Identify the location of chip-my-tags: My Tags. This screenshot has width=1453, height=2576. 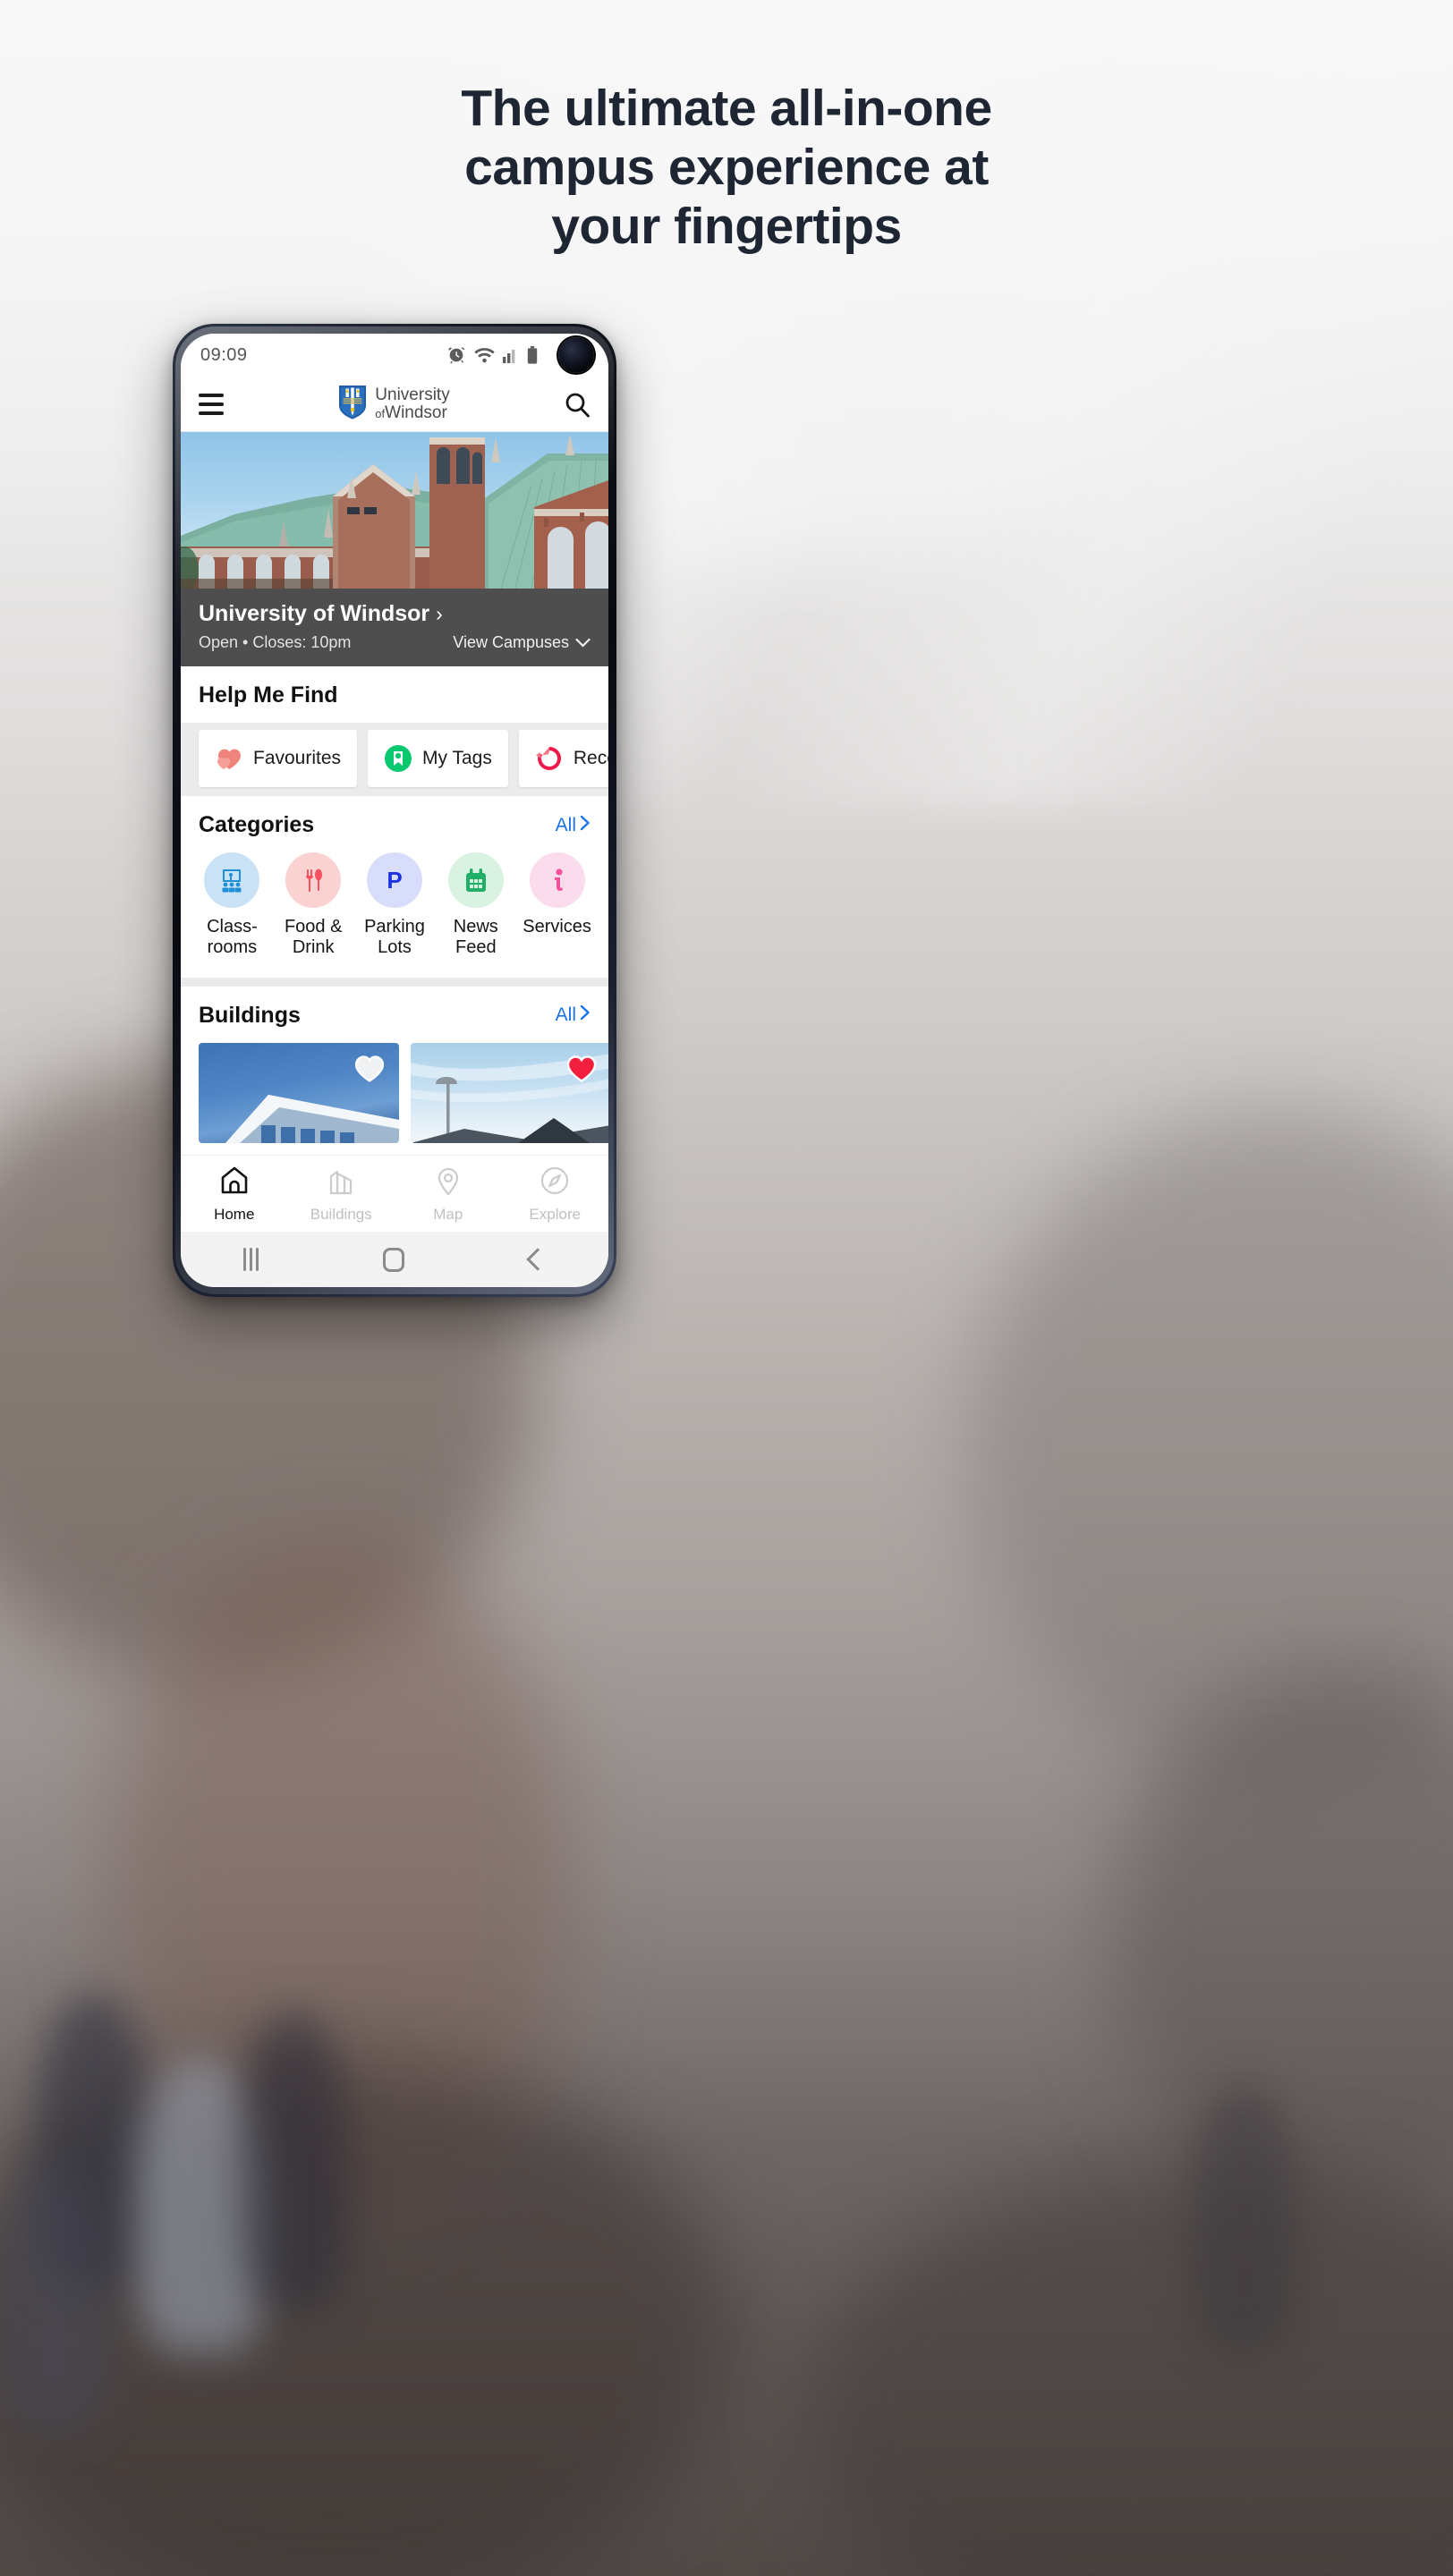
(438, 758).